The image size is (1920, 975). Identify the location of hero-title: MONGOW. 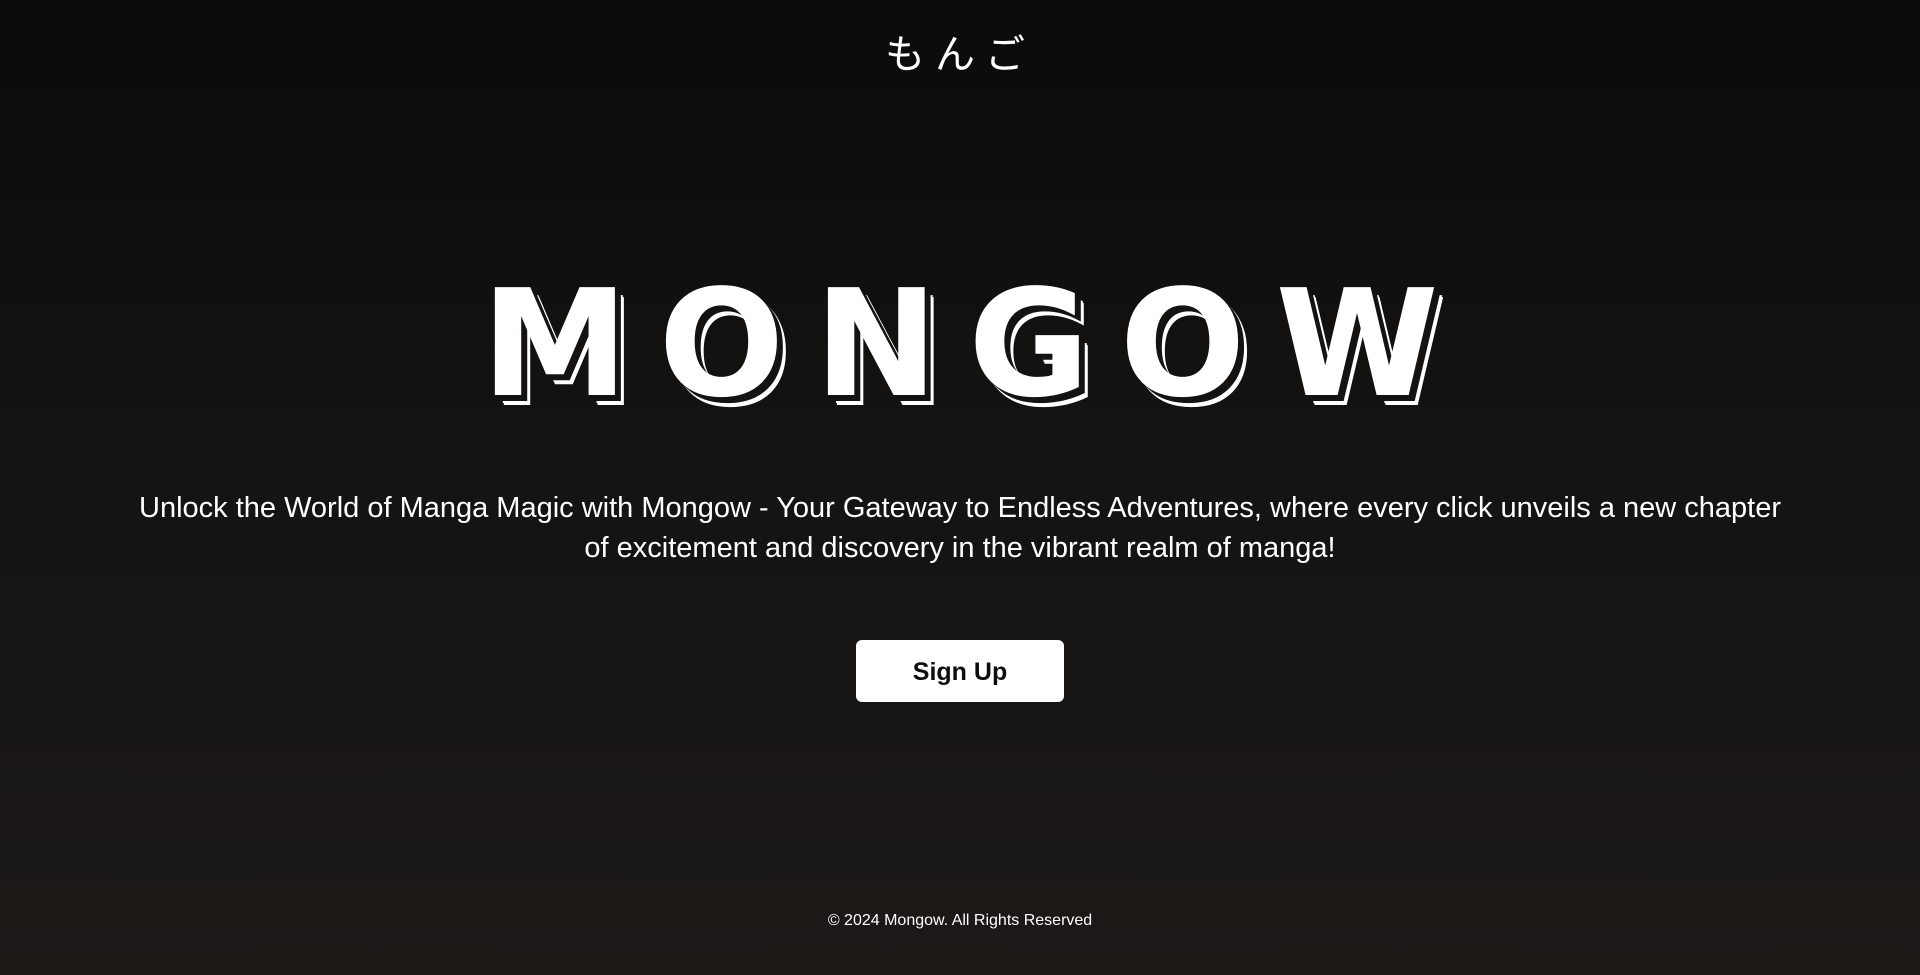
(975, 344).